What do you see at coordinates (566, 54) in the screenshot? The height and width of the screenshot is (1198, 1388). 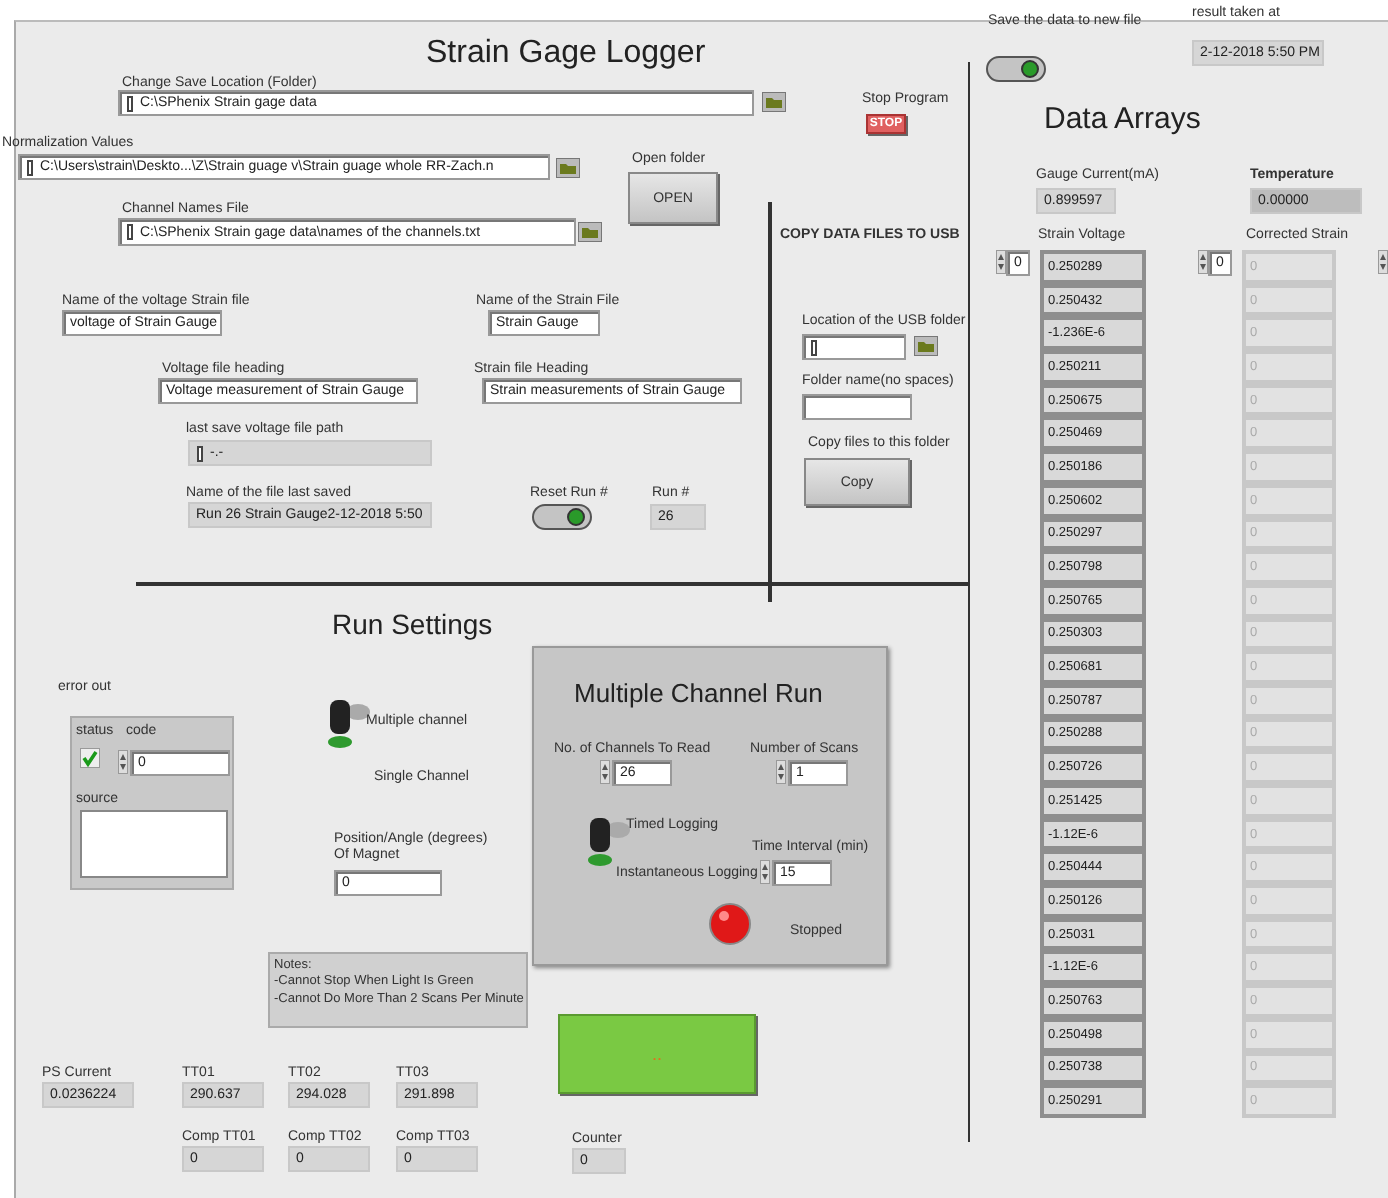 I see `app-title: Strain Gage Logger` at bounding box center [566, 54].